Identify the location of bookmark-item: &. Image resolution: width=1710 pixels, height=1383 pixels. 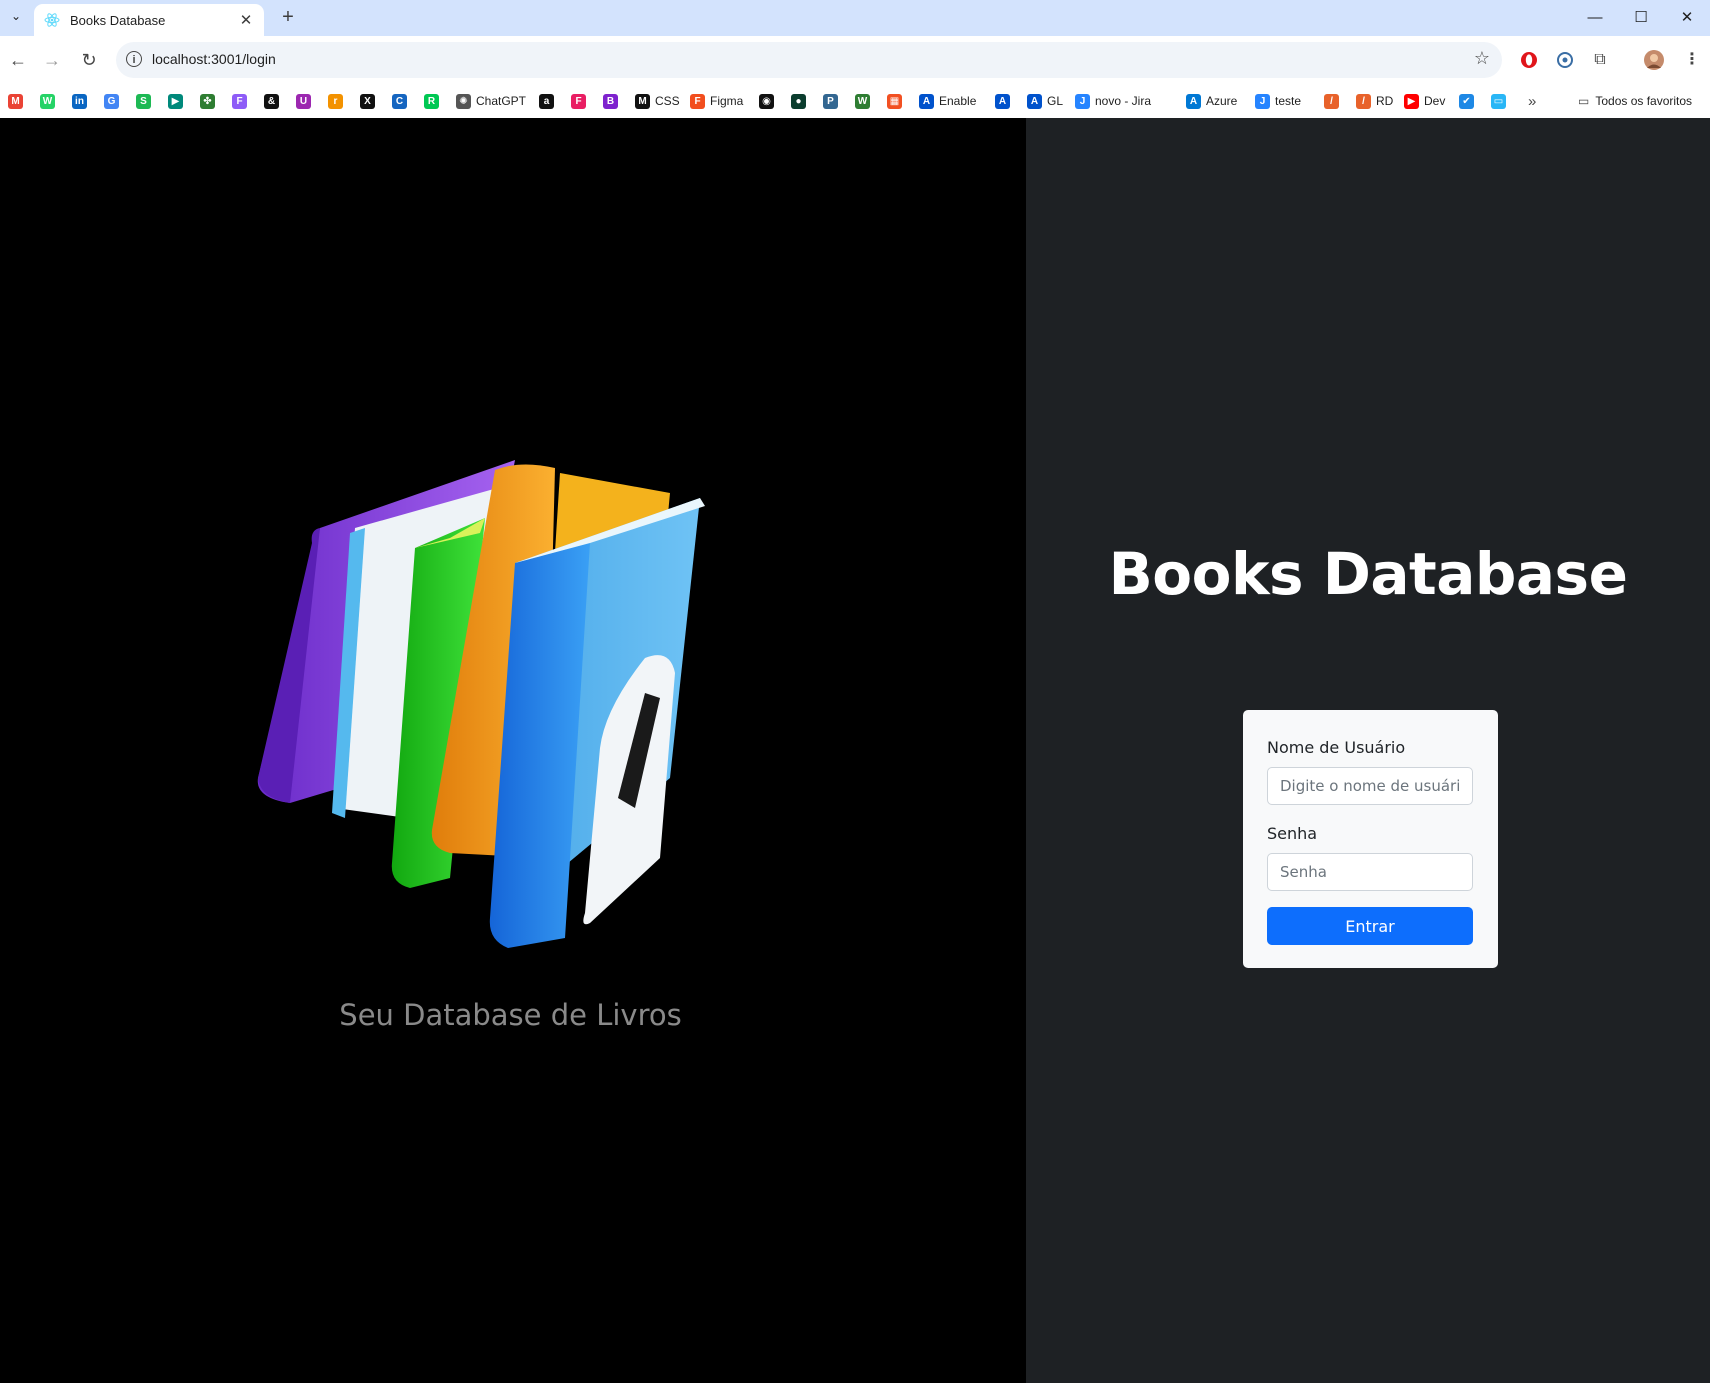
(274, 101).